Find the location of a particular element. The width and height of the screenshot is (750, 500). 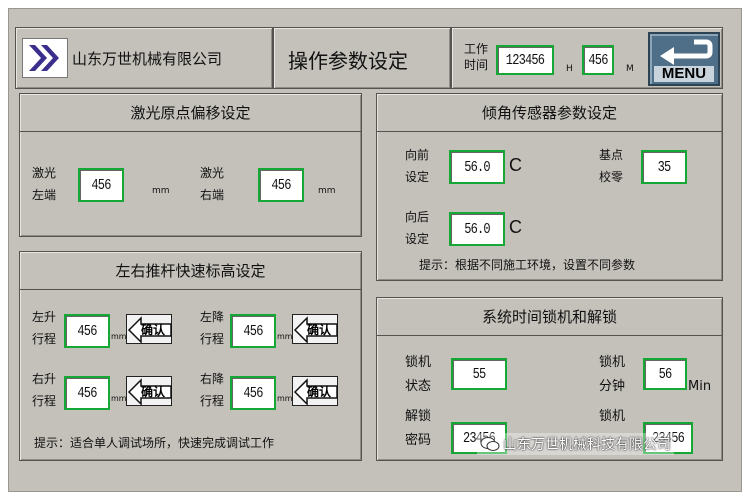

right-down-confirm-button: 确认 is located at coordinates (315, 391).